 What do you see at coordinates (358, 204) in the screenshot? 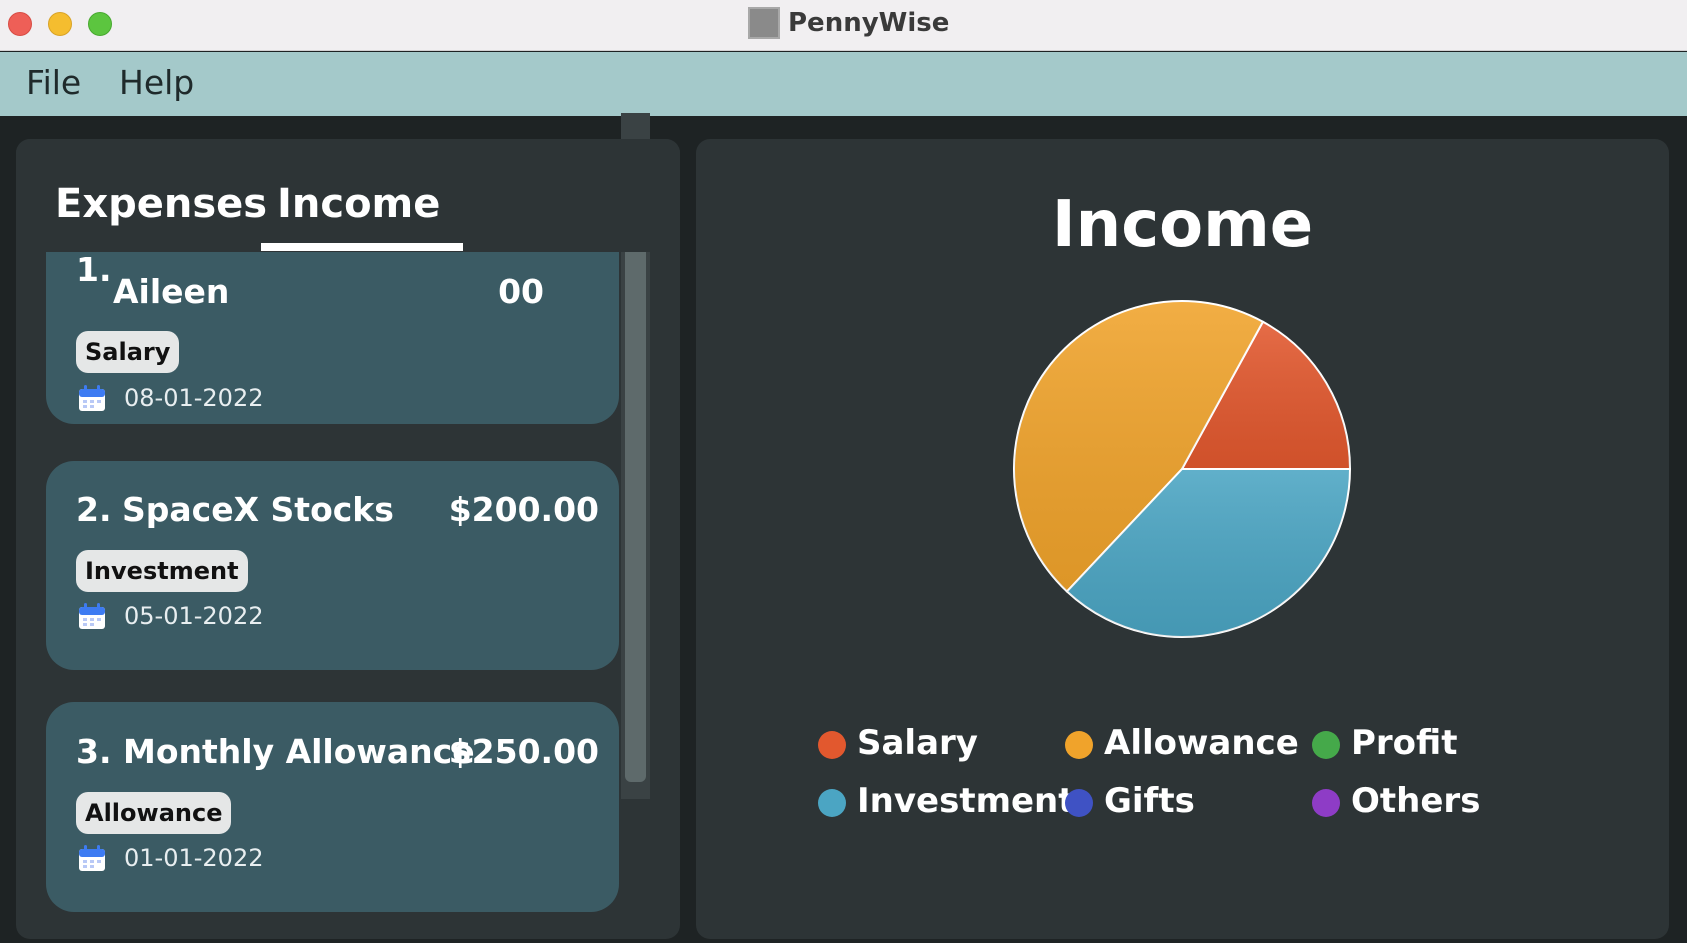
I see `tab-income: Income` at bounding box center [358, 204].